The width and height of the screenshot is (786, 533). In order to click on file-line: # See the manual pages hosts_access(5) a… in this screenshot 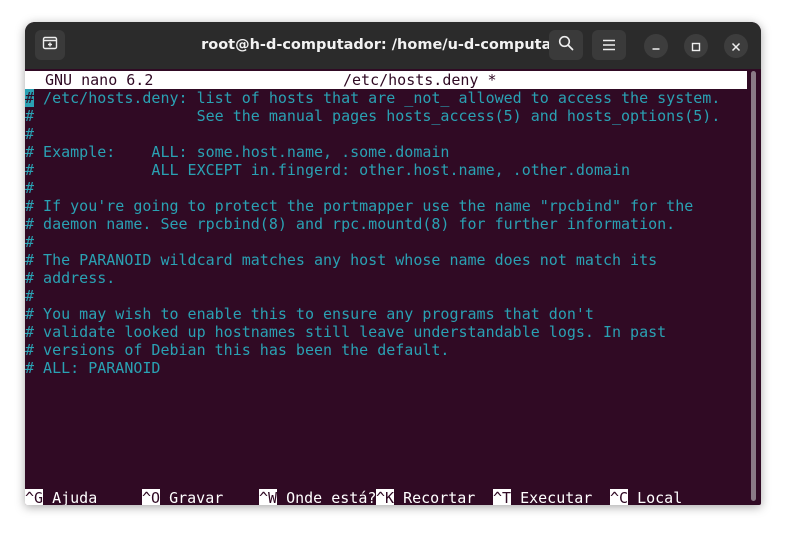, I will do `click(373, 116)`.